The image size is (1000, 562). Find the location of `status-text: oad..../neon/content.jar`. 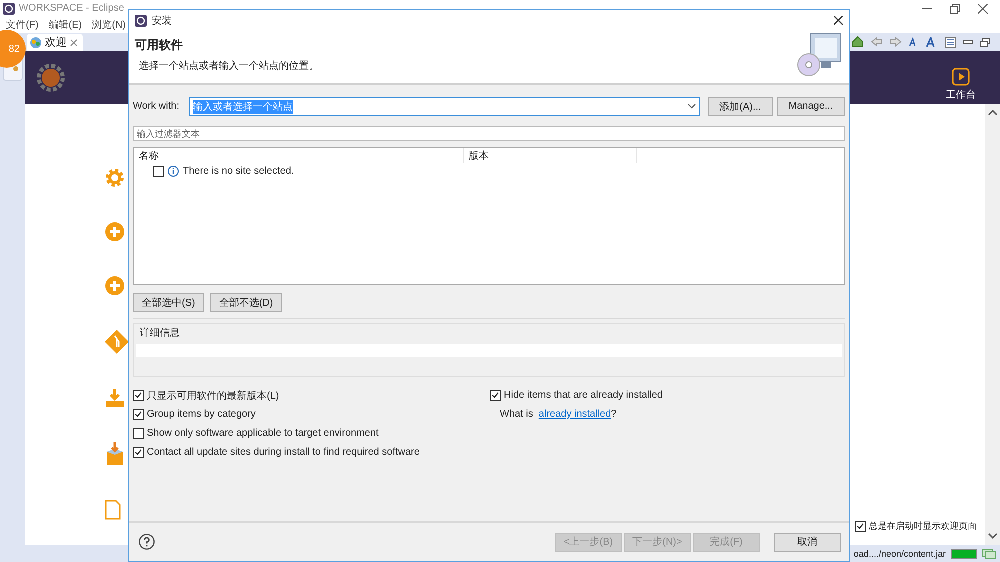

status-text: oad..../neon/content.jar is located at coordinates (900, 553).